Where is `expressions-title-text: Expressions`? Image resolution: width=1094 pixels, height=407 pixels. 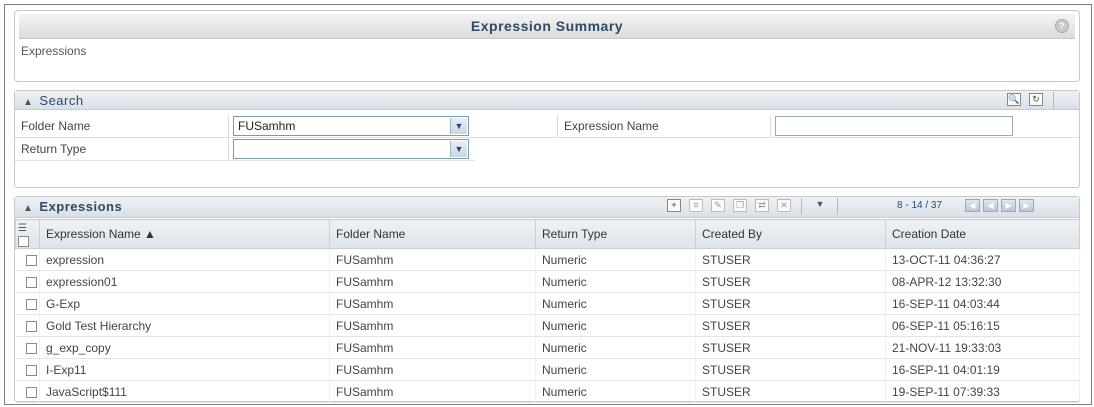
expressions-title-text: Expressions is located at coordinates (81, 206).